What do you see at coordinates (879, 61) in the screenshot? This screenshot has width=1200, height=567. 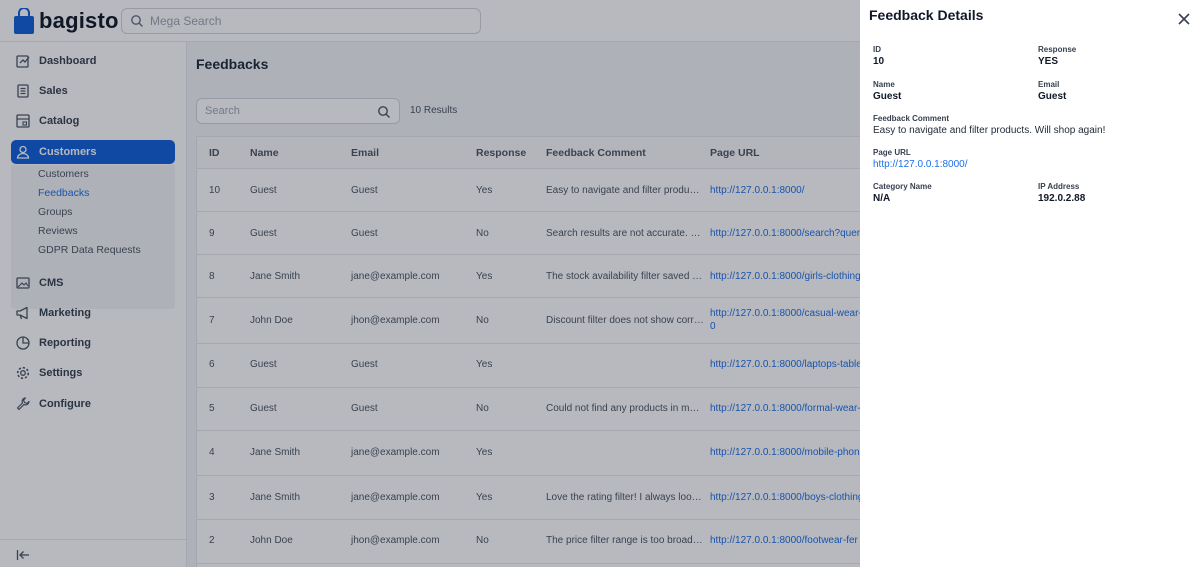 I see `id-value: 10` at bounding box center [879, 61].